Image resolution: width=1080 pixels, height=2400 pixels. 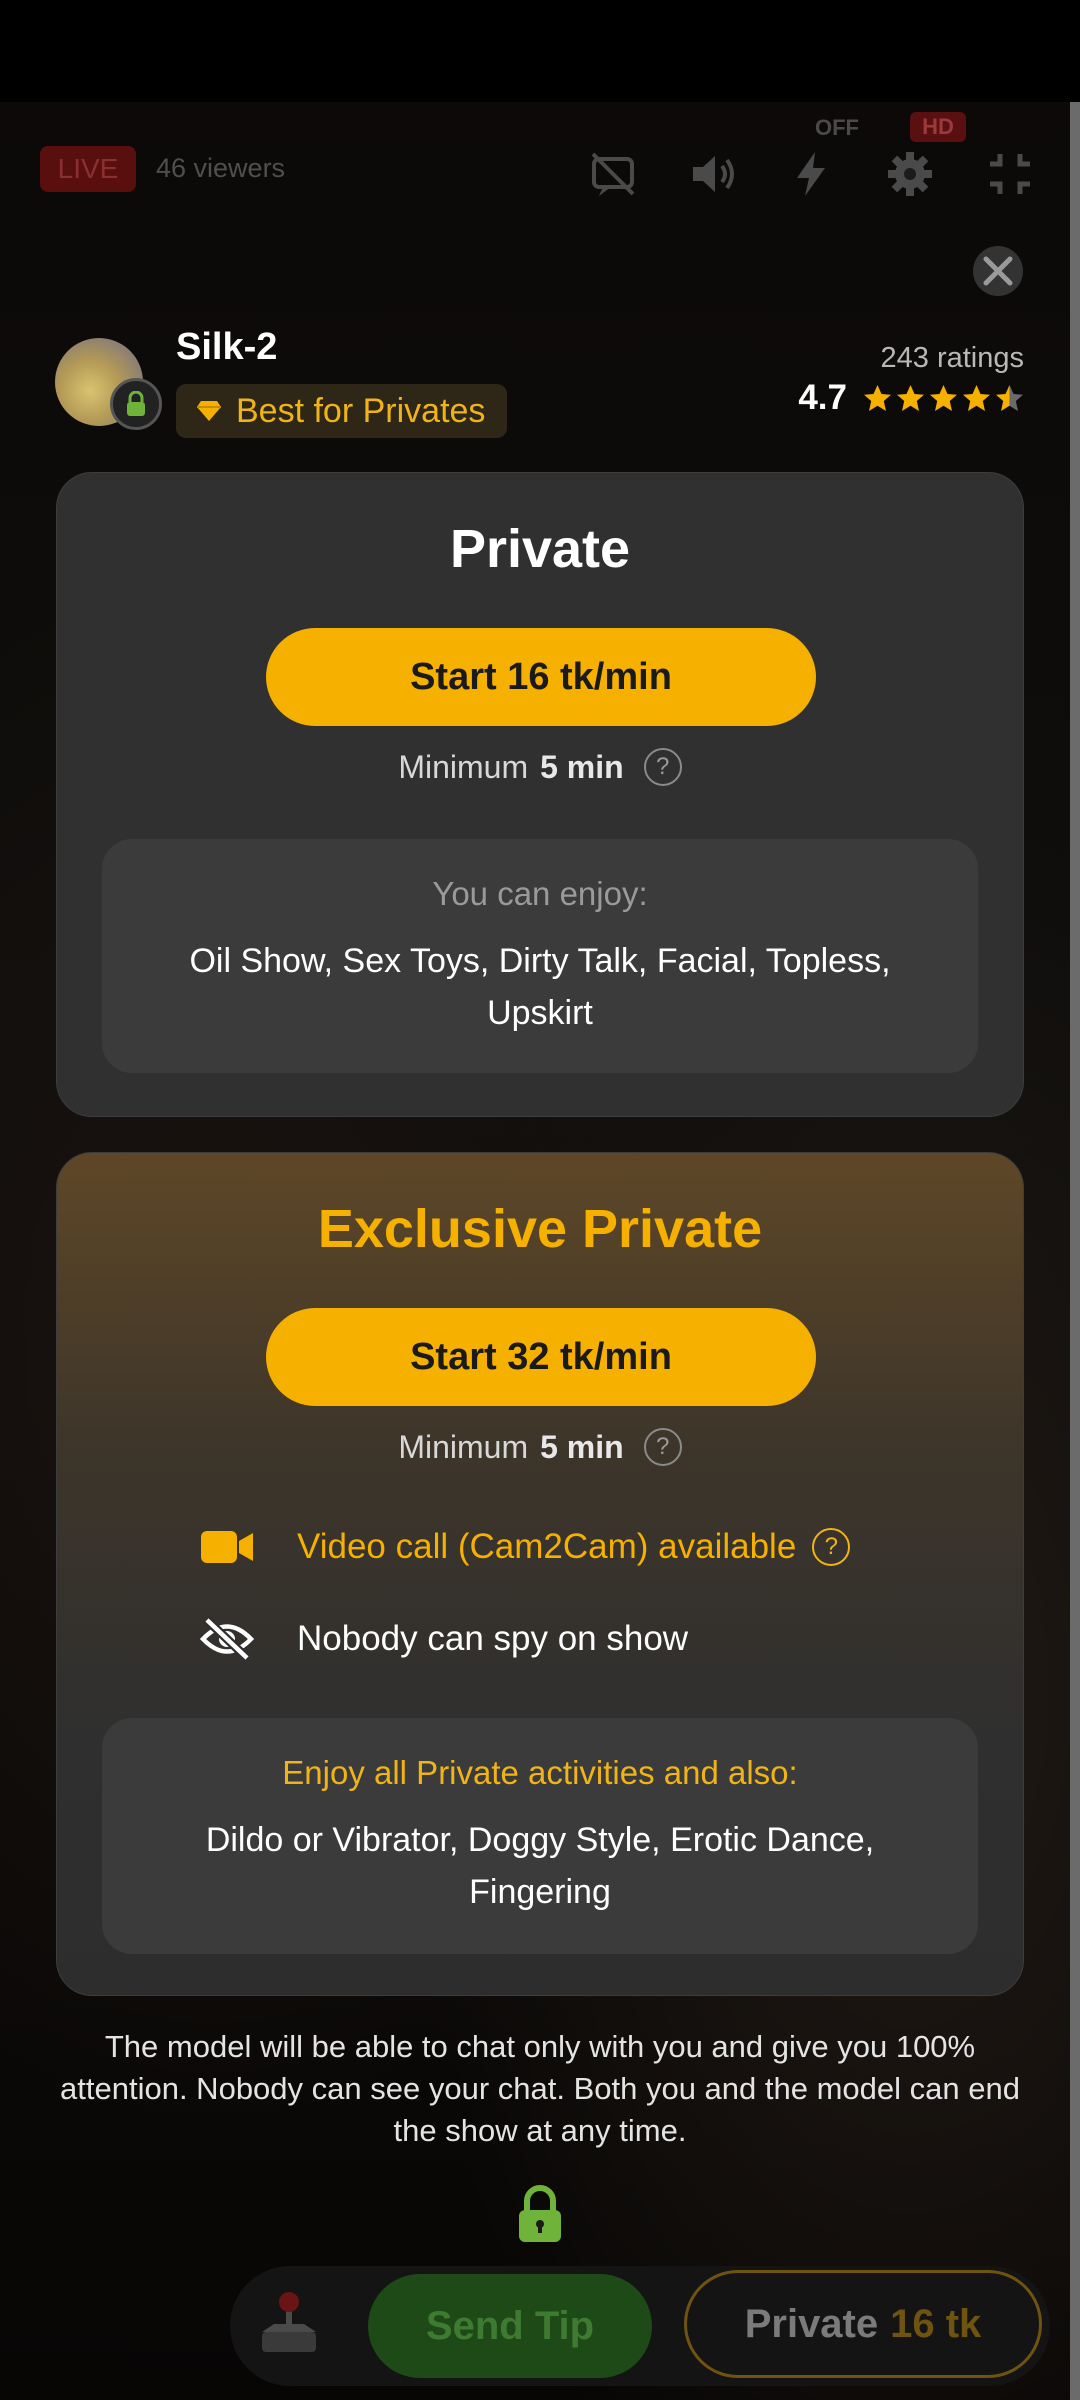 I want to click on enjoy-header: Enjoy all Private activities and also:, so click(x=540, y=1772).